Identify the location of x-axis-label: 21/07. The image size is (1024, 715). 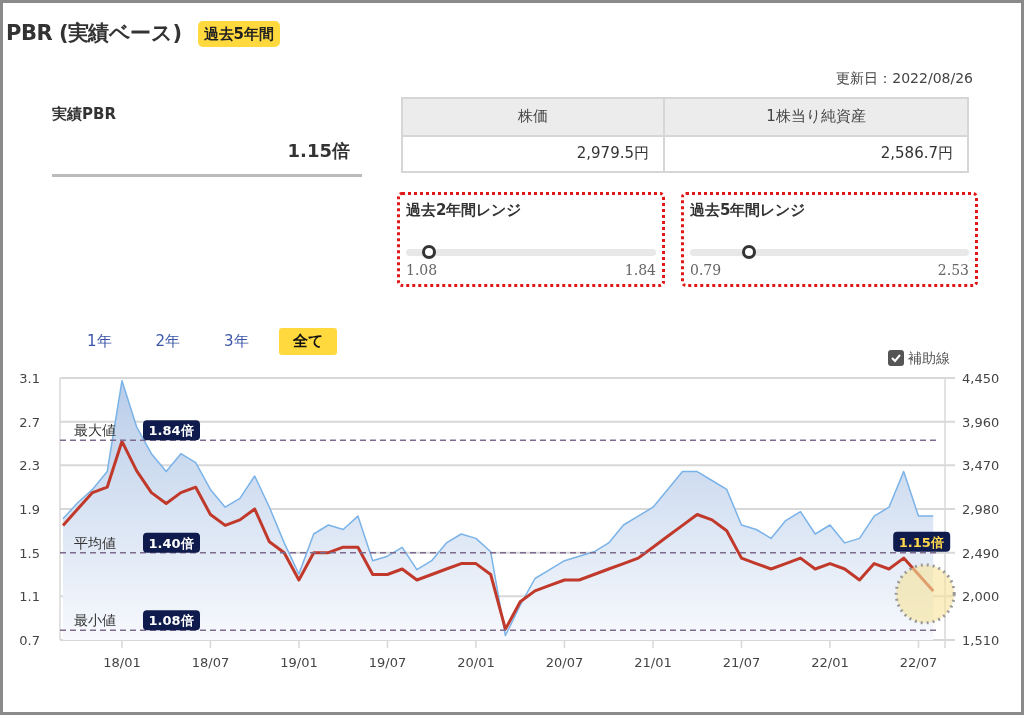
(741, 662).